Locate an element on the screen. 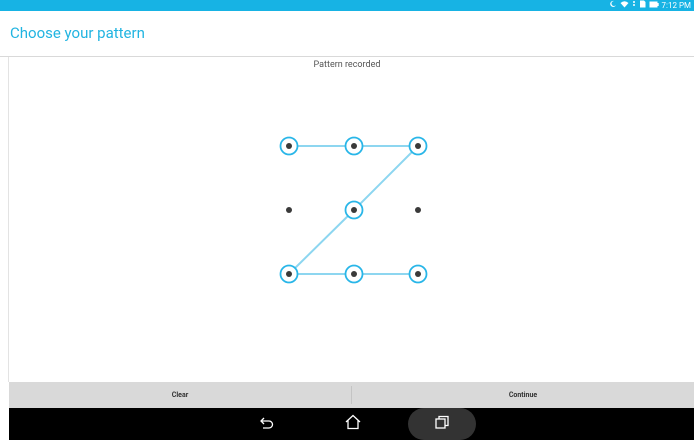 This screenshot has height=440, width=694. back-button is located at coordinates (267, 424).